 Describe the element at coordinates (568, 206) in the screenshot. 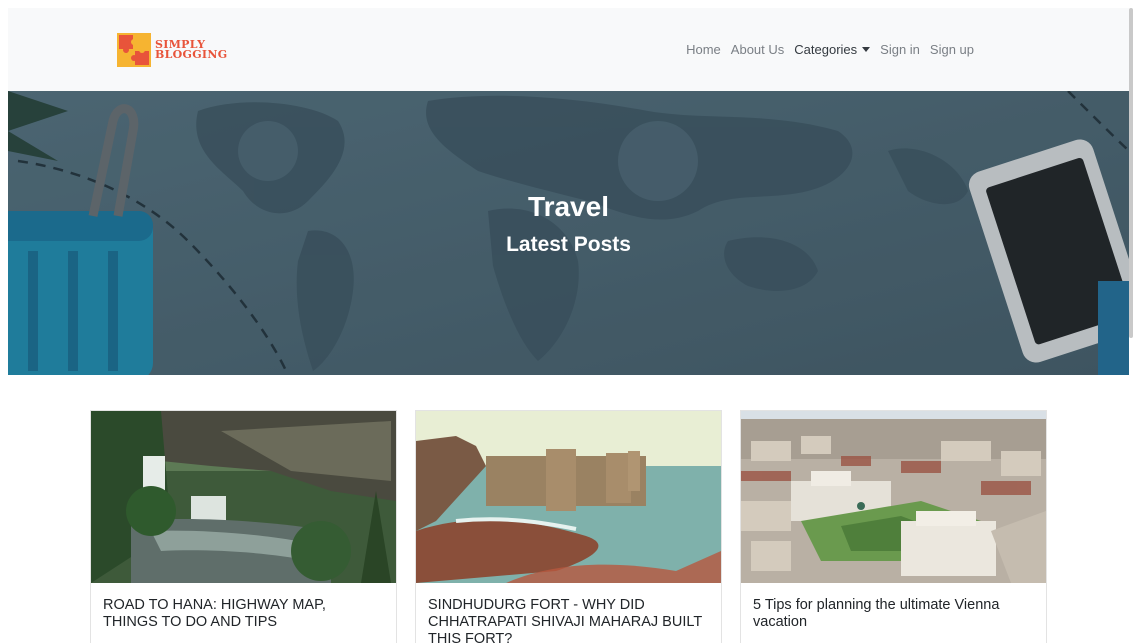

I see `hero-title: Travel` at that location.